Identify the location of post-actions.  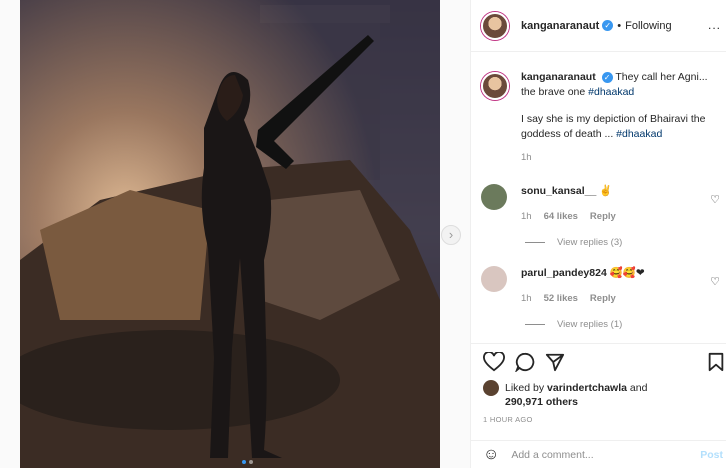
(598, 361).